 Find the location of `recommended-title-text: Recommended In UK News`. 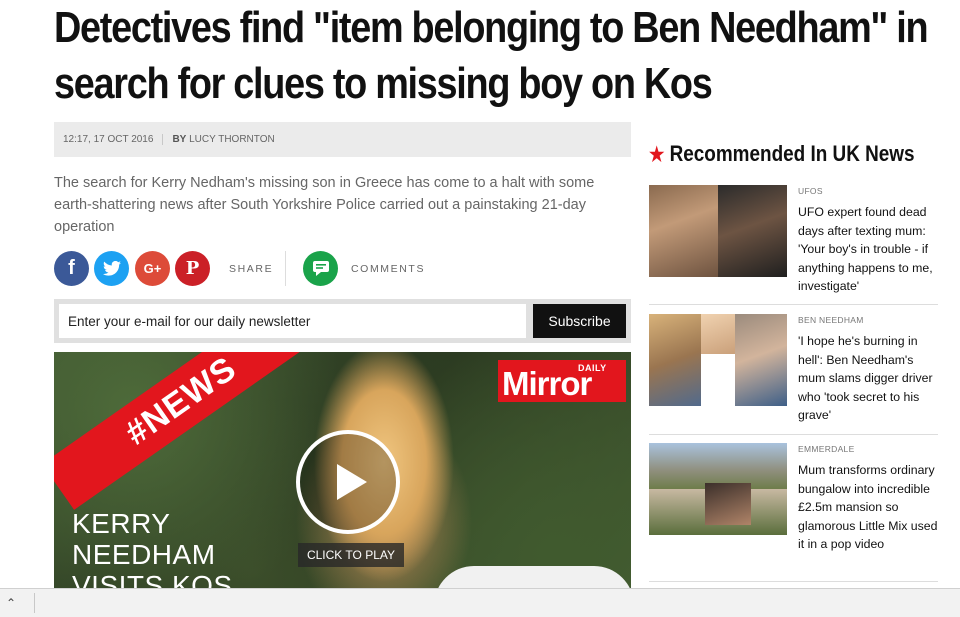

recommended-title-text: Recommended In UK News is located at coordinates (792, 153).